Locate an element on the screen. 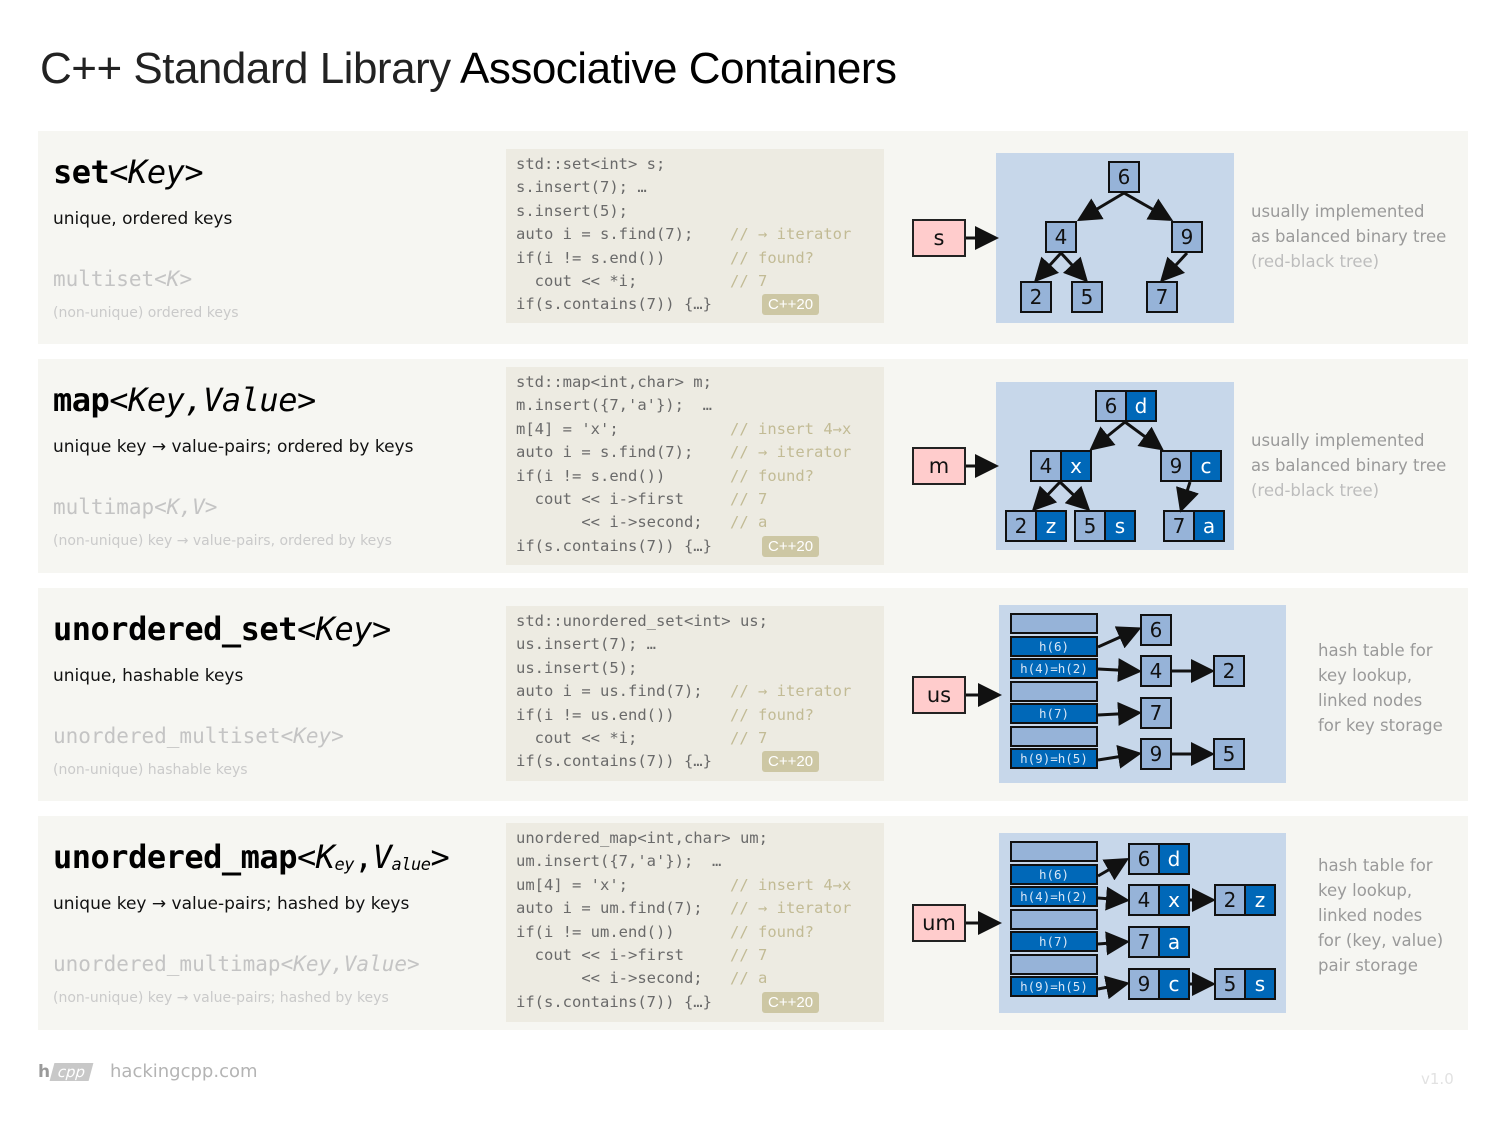  chain-node-value: s is located at coordinates (1260, 984).